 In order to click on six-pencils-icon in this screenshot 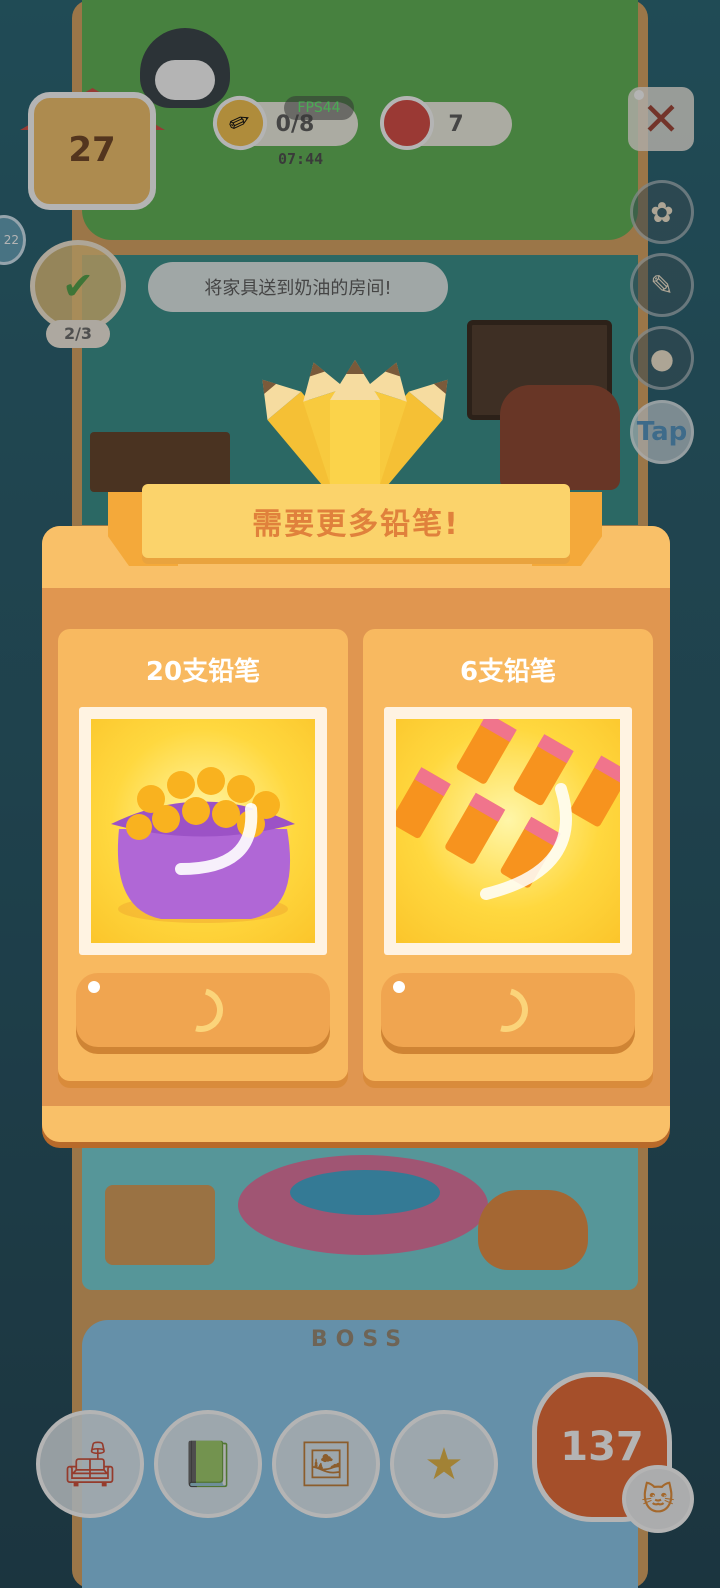, I will do `click(508, 831)`.